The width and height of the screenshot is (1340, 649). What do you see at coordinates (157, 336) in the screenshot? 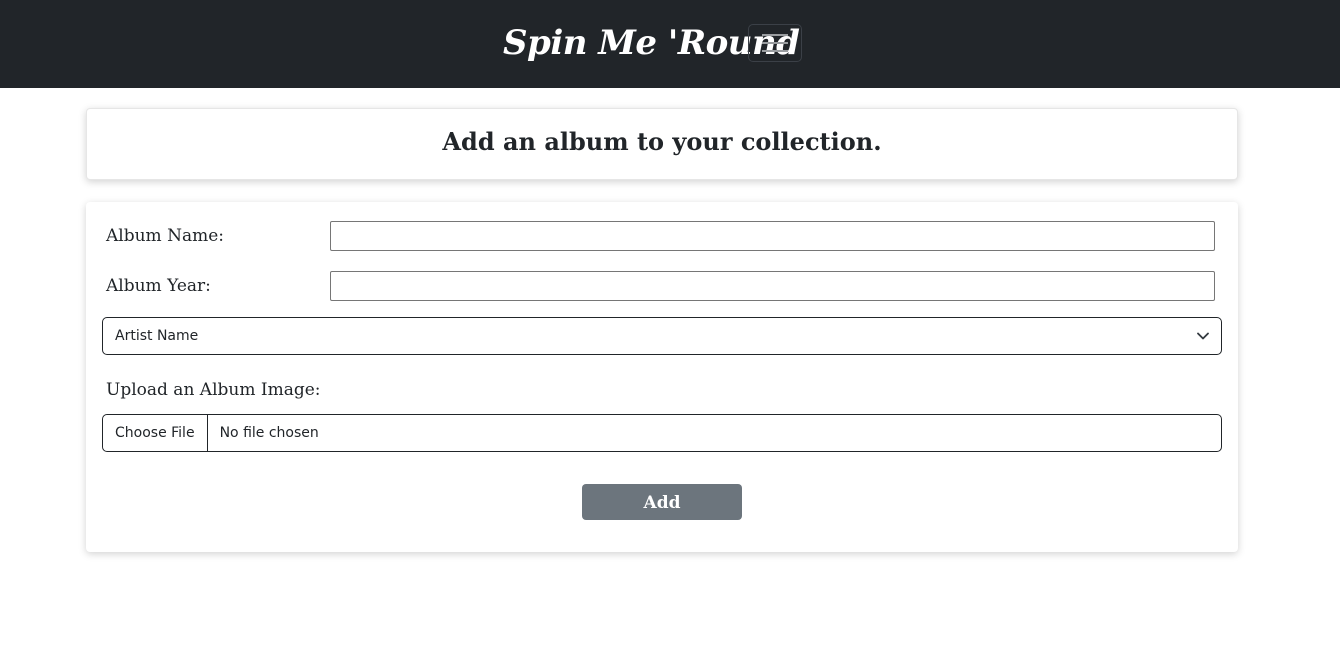
I see `artist-select-value: Artist Name` at bounding box center [157, 336].